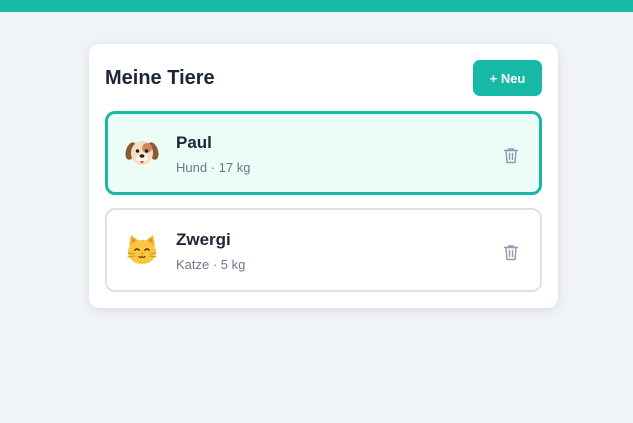  What do you see at coordinates (211, 264) in the screenshot?
I see `pet-details: Katze · 5 kg` at bounding box center [211, 264].